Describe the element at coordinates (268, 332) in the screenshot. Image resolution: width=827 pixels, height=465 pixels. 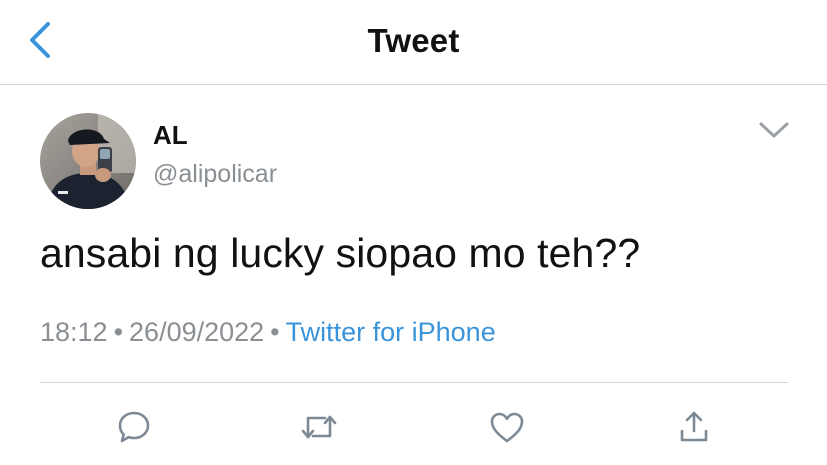
I see `tweet-meta: 18:12 • 26/09/2022 • Twitter for iPhone` at that location.